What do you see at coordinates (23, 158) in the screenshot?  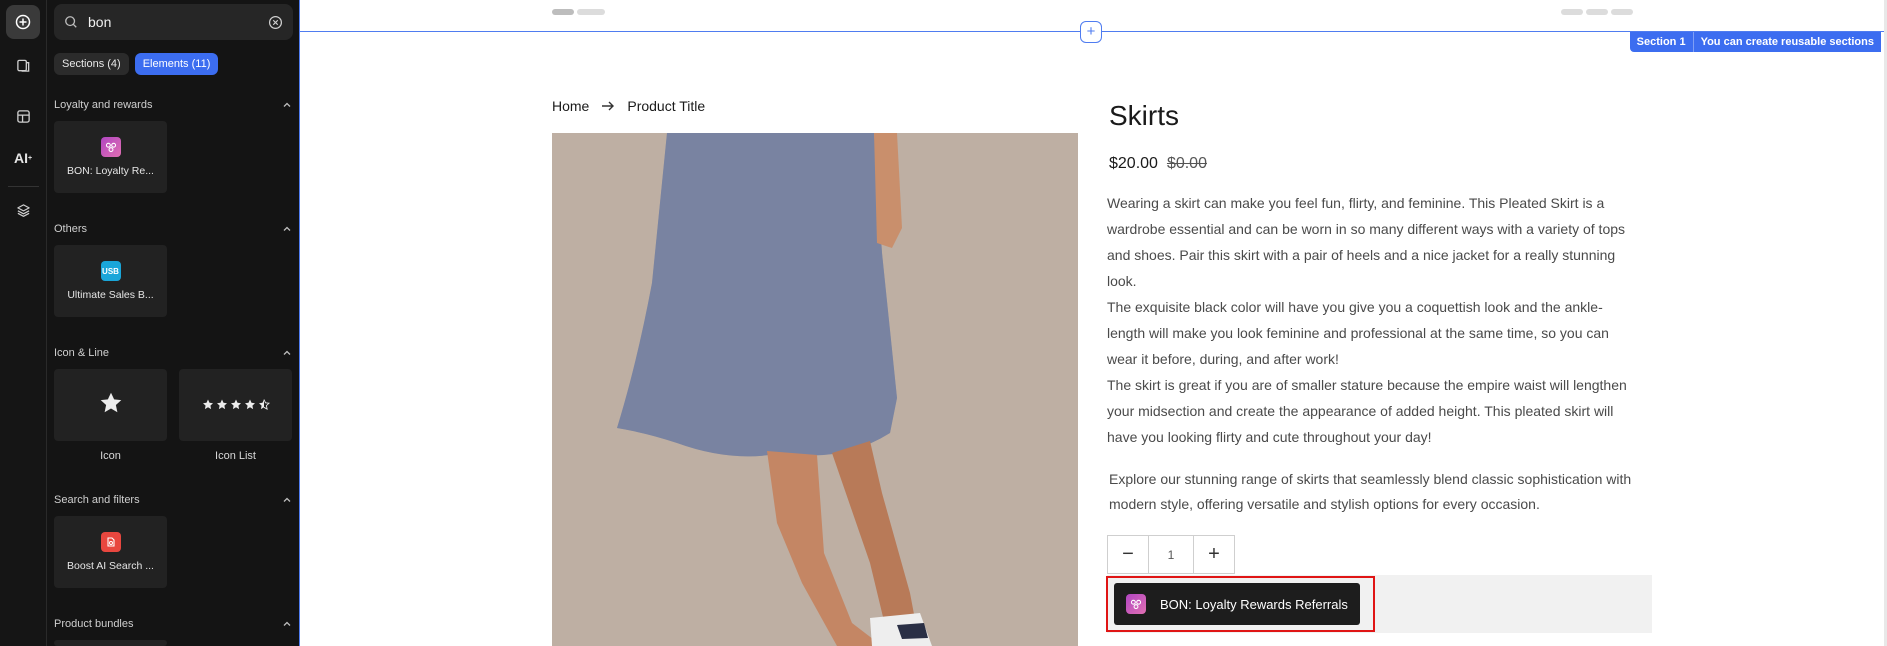 I see `ai-icon: AI +` at bounding box center [23, 158].